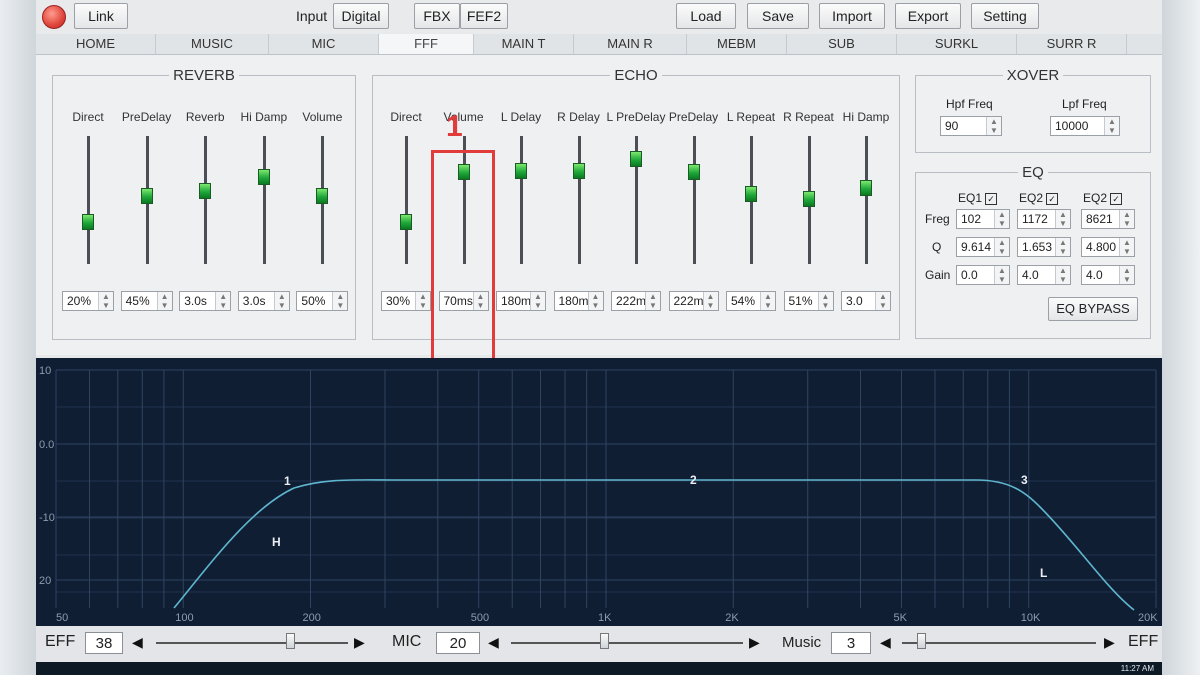  Describe the element at coordinates (88, 301) in the screenshot. I see `reverb-0-value-spinbox: 20% ▲ ▼` at that location.